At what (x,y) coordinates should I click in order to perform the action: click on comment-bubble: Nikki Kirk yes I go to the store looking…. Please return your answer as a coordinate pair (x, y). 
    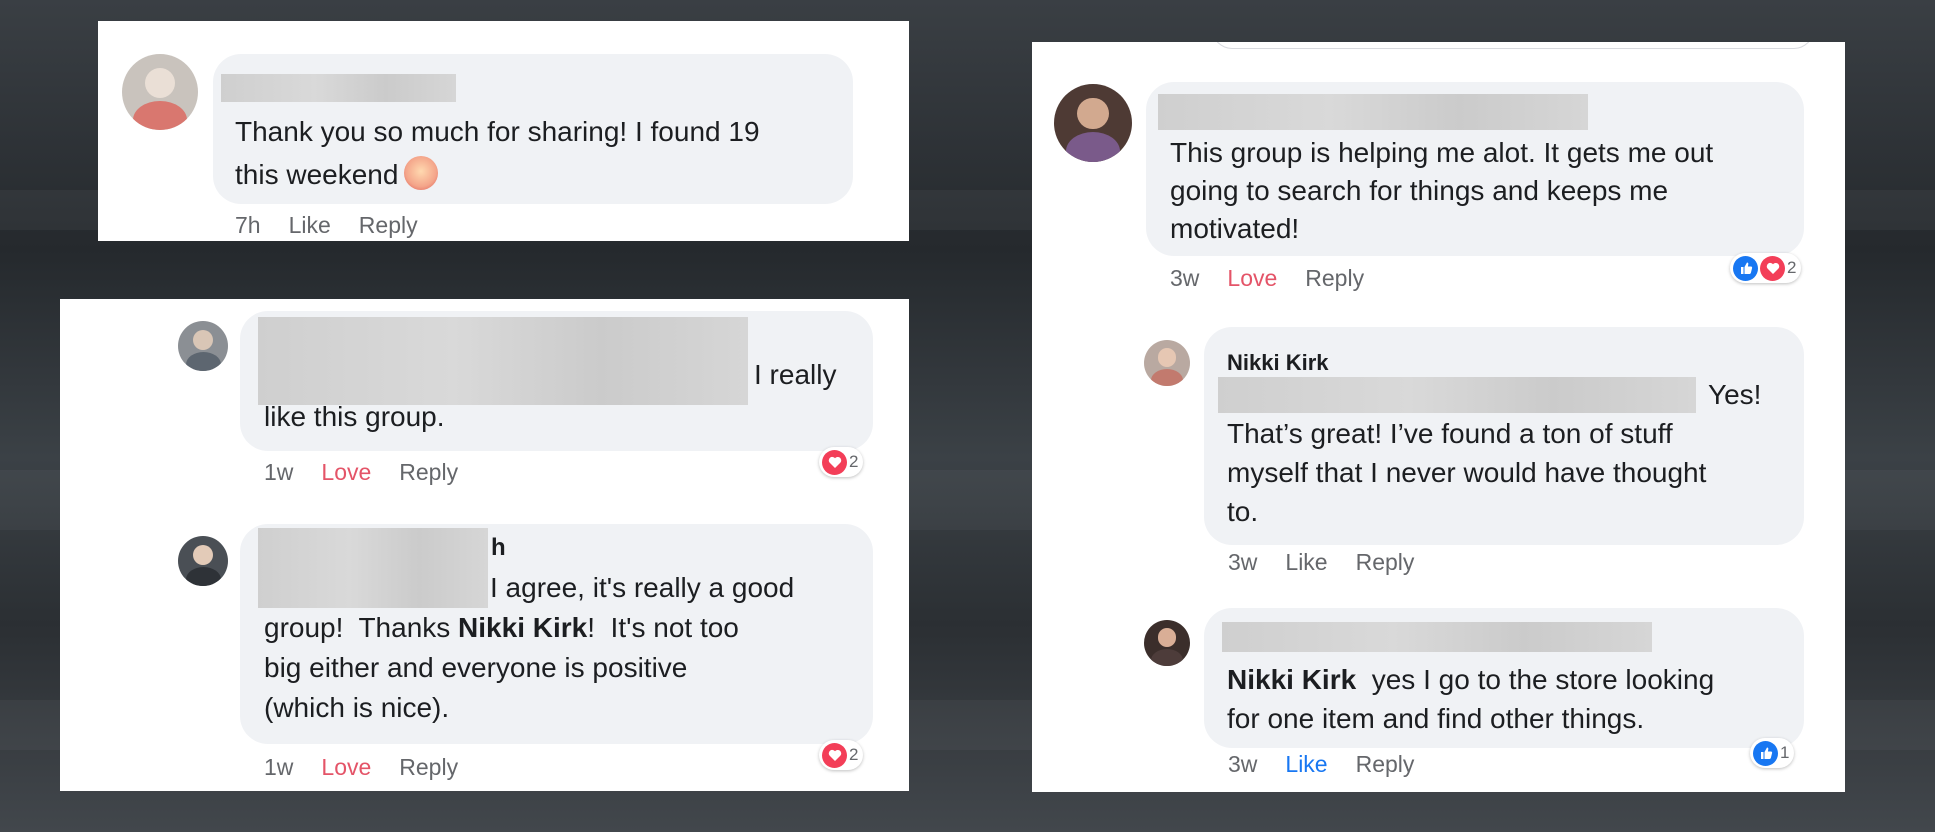
    Looking at the image, I should click on (1504, 678).